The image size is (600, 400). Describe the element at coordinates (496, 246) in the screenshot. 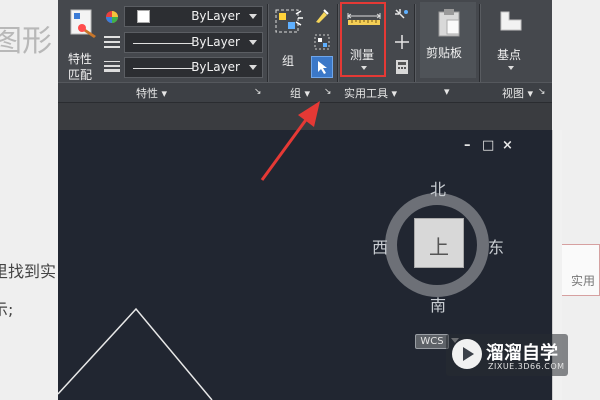

I see `viewcube-east: 东` at that location.